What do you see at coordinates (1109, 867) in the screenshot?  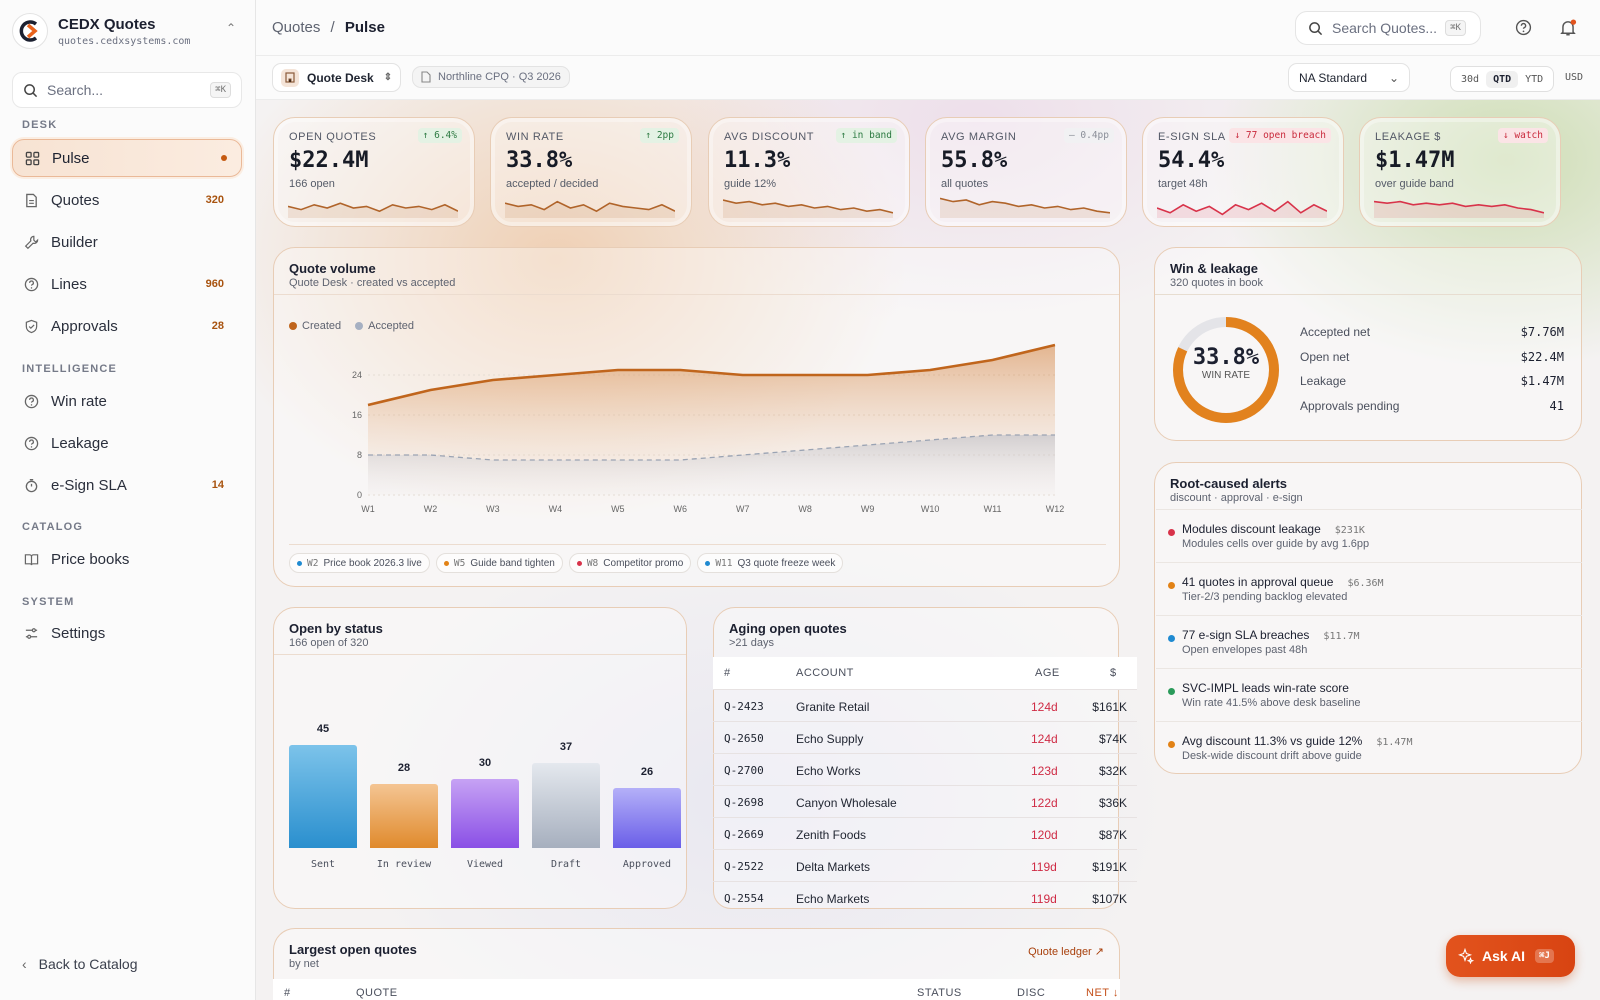 I see `amount-value: $191K` at bounding box center [1109, 867].